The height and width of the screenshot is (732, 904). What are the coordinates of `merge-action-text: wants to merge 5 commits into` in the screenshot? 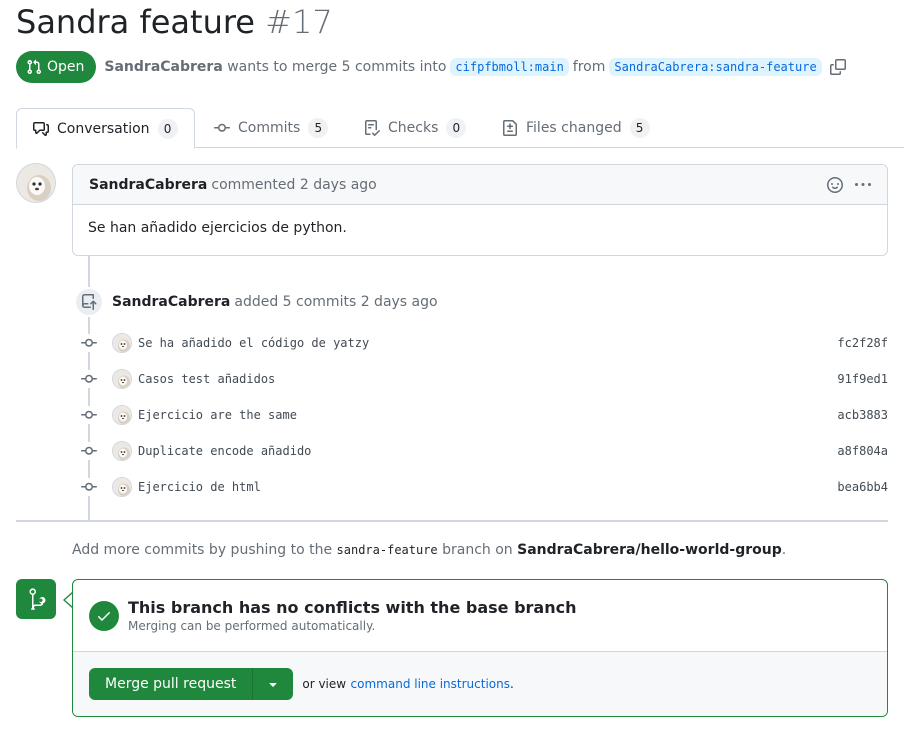 It's located at (337, 67).